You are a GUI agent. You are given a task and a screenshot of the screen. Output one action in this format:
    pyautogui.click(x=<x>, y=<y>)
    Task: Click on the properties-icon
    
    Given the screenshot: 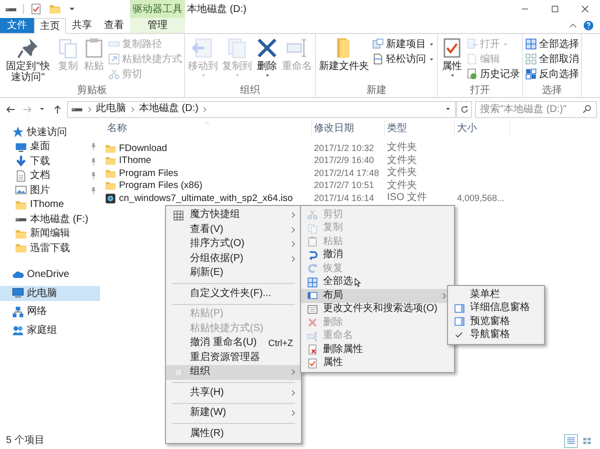 What is the action you would take?
    pyautogui.click(x=312, y=363)
    